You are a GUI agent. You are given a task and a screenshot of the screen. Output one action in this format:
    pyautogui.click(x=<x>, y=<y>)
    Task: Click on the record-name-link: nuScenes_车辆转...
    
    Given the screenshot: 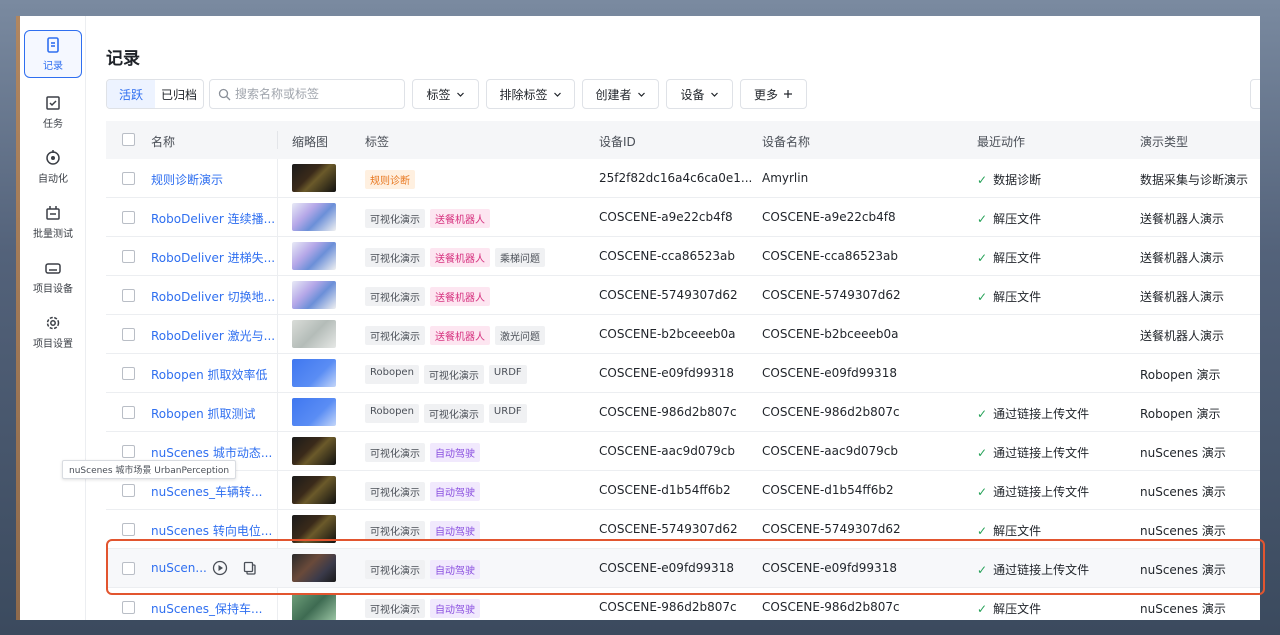 What is the action you would take?
    pyautogui.click(x=207, y=491)
    